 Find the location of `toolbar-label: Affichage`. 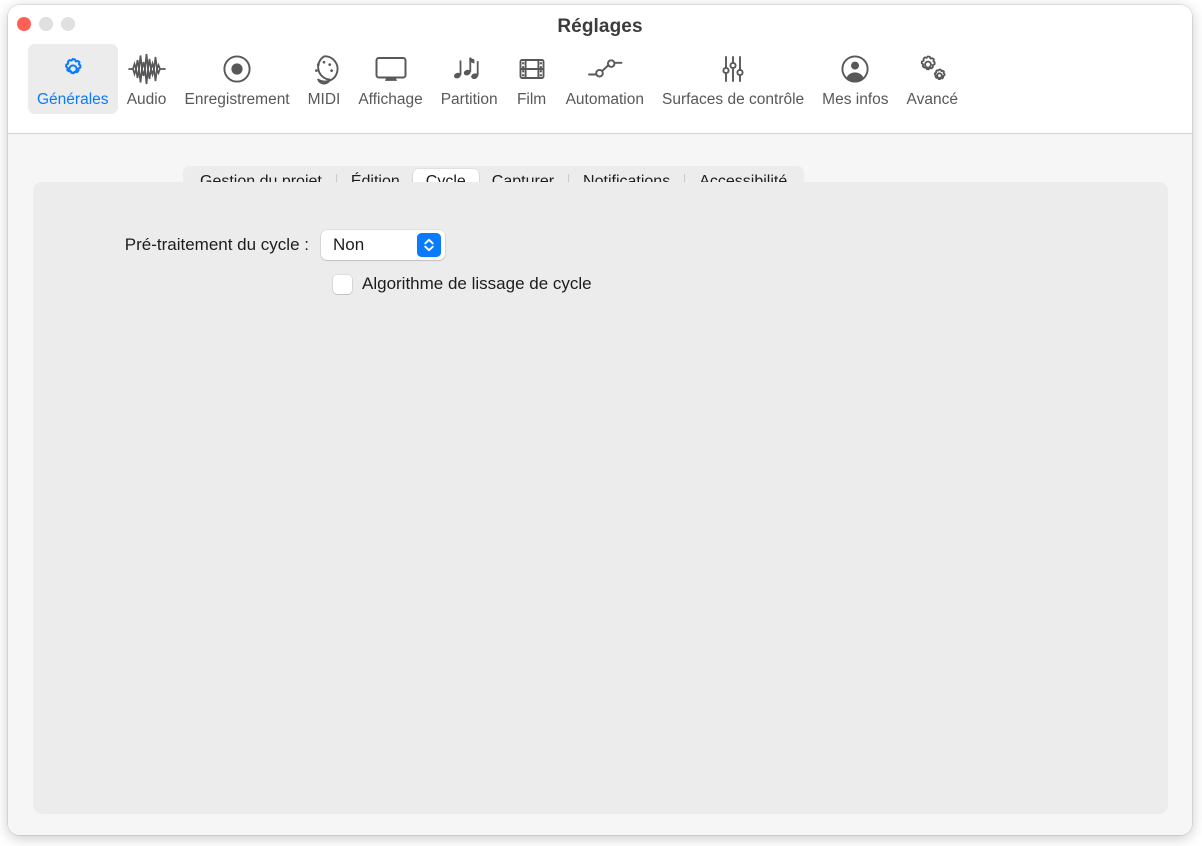

toolbar-label: Affichage is located at coordinates (390, 99).